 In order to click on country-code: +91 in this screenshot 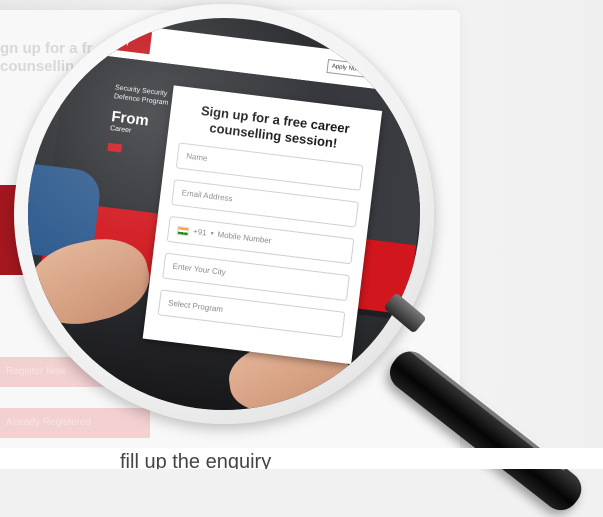, I will do `click(199, 232)`.